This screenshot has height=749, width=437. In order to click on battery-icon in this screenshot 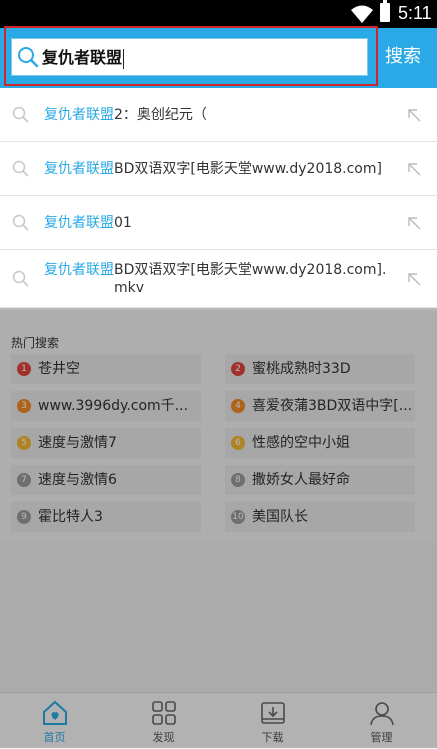, I will do `click(385, 11)`.